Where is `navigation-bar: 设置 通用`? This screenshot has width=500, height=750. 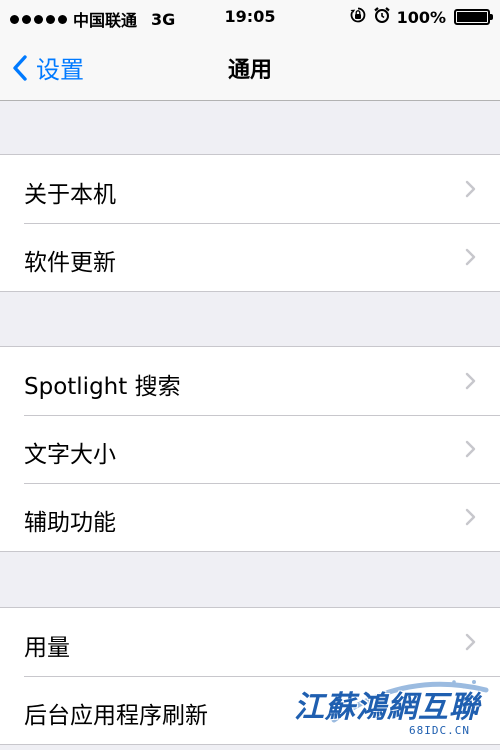
navigation-bar: 设置 通用 is located at coordinates (250, 67).